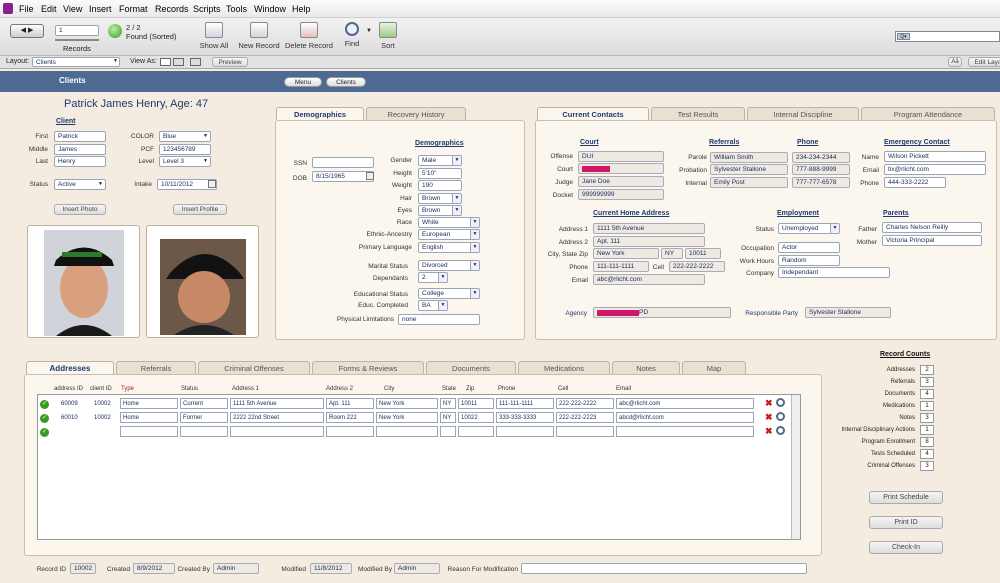  What do you see at coordinates (525, 431) in the screenshot?
I see `row3-phone` at bounding box center [525, 431].